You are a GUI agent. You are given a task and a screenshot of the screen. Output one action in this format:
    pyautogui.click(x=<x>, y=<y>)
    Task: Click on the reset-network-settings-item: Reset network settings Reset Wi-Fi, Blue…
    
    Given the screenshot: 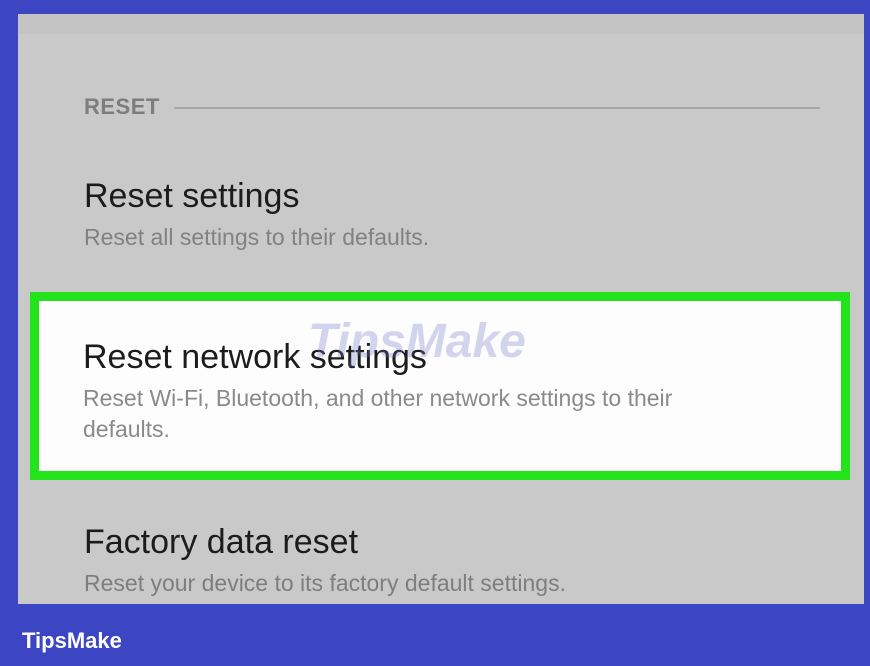 What is the action you would take?
    pyautogui.click(x=442, y=391)
    